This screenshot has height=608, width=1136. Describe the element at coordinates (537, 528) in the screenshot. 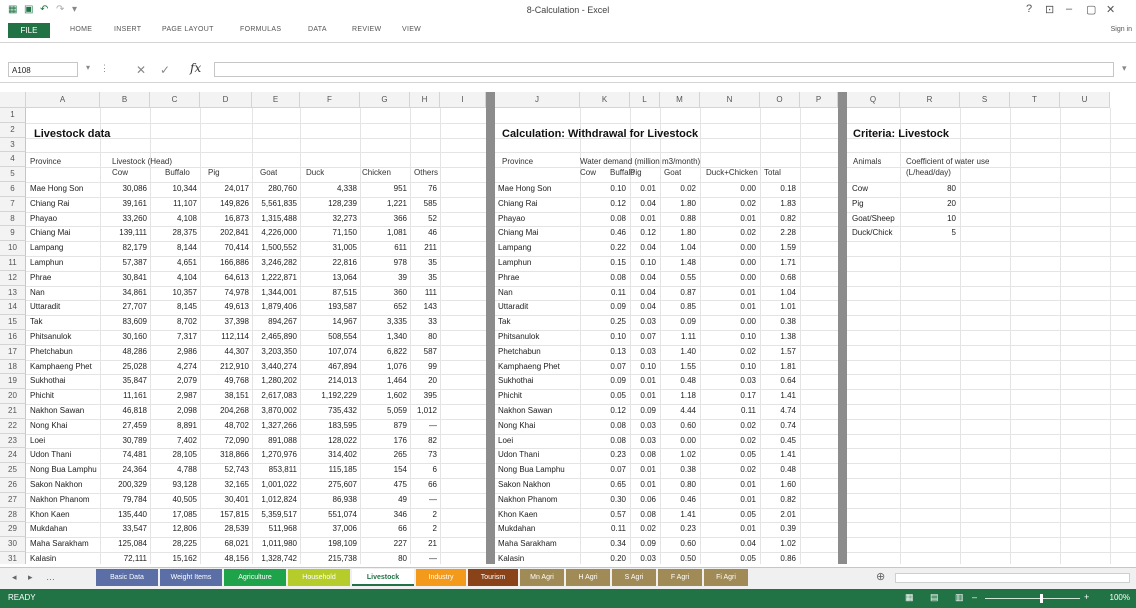

I see `calc-province-name: Mukdahan` at that location.